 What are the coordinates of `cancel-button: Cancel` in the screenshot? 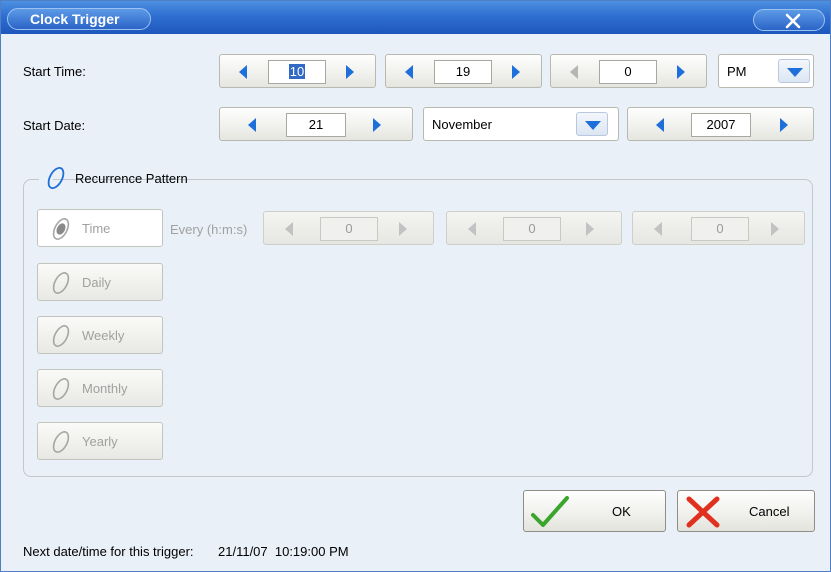 It's located at (746, 511).